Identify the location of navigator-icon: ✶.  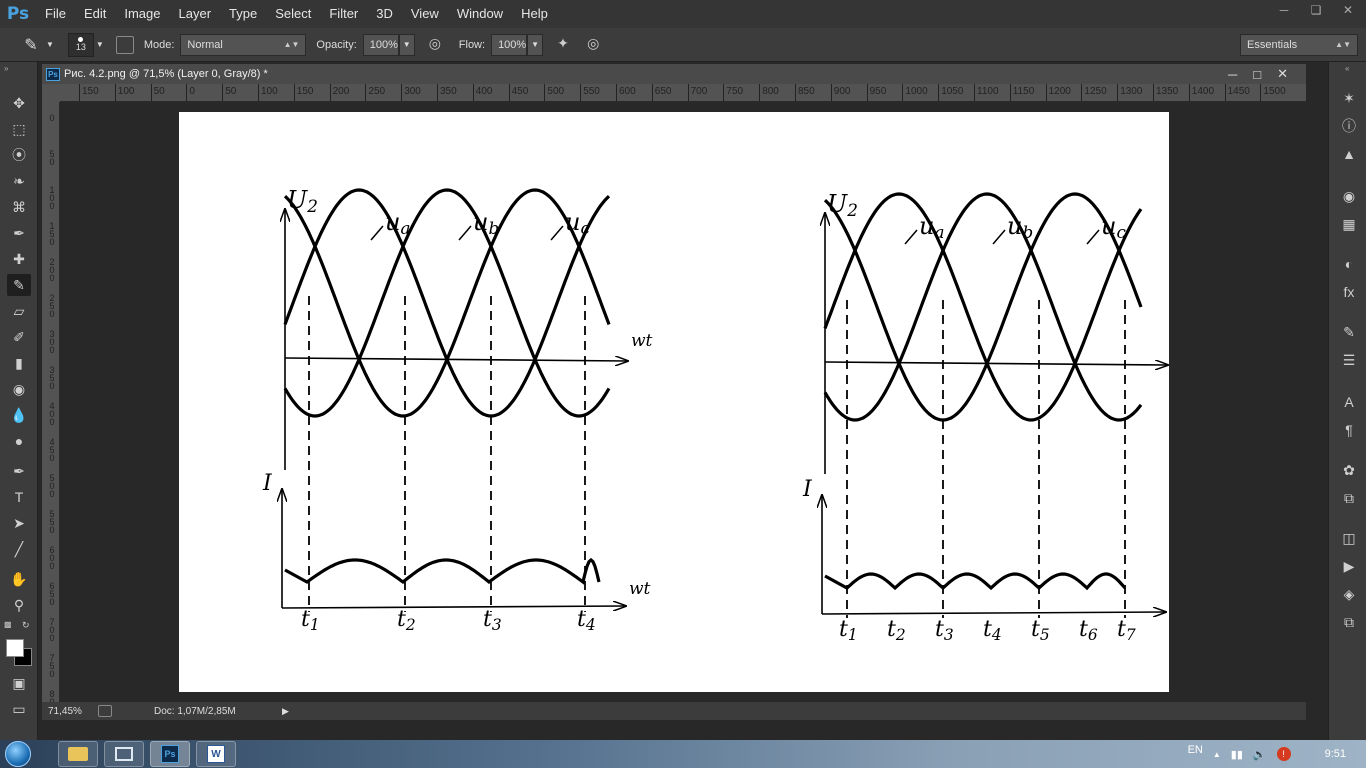
(1349, 98).